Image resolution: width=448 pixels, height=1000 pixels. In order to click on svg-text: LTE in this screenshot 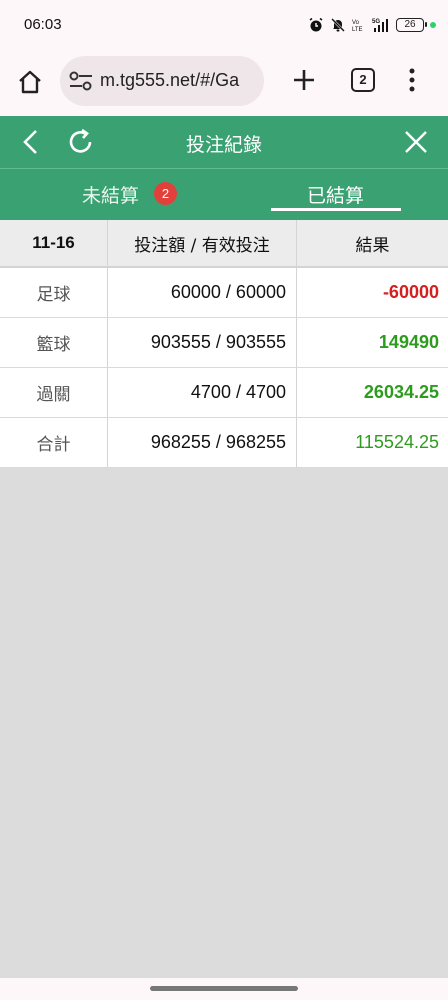, I will do `click(357, 30)`.